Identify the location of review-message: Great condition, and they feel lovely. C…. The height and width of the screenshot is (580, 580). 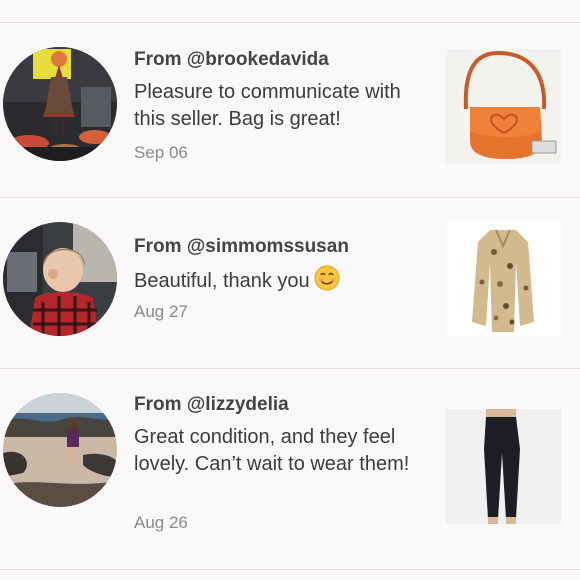
(272, 450).